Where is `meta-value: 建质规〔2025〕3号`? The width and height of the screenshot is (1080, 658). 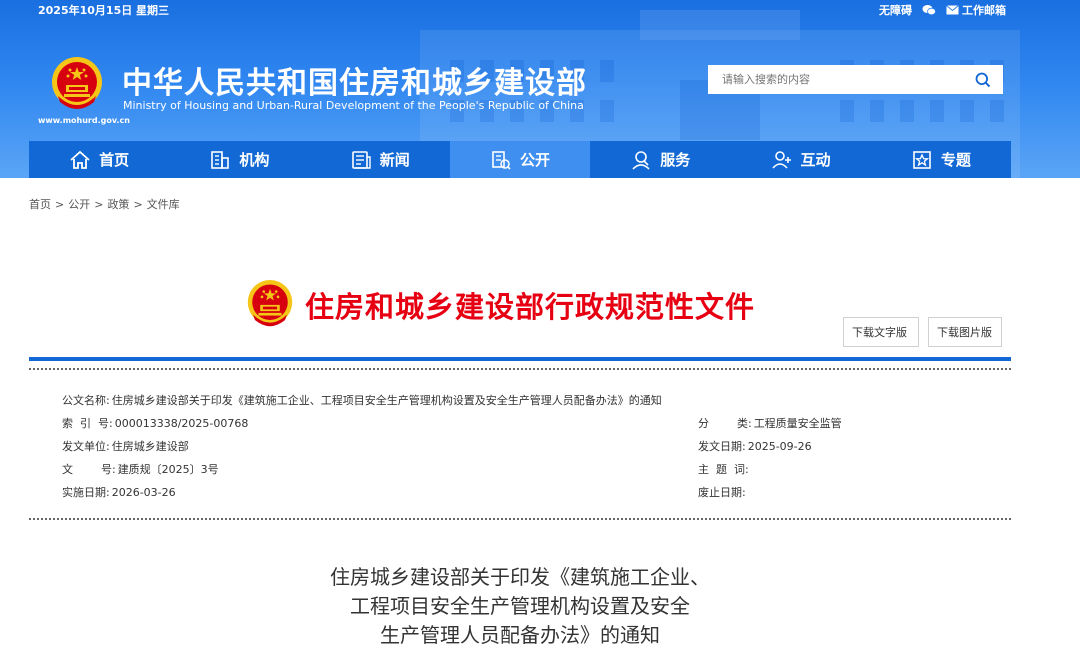
meta-value: 建质规〔2025〕3号 is located at coordinates (168, 469).